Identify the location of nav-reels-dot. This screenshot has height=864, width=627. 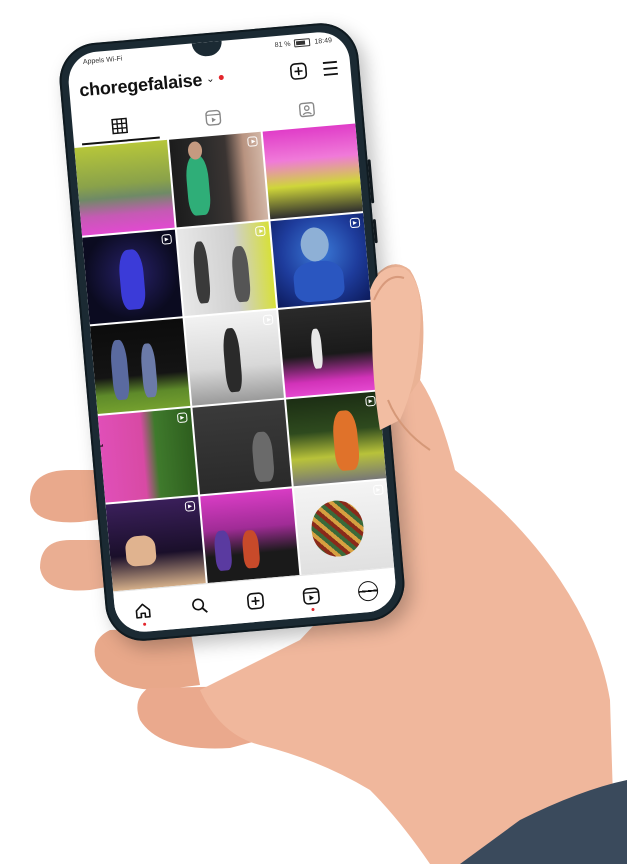
(313, 609).